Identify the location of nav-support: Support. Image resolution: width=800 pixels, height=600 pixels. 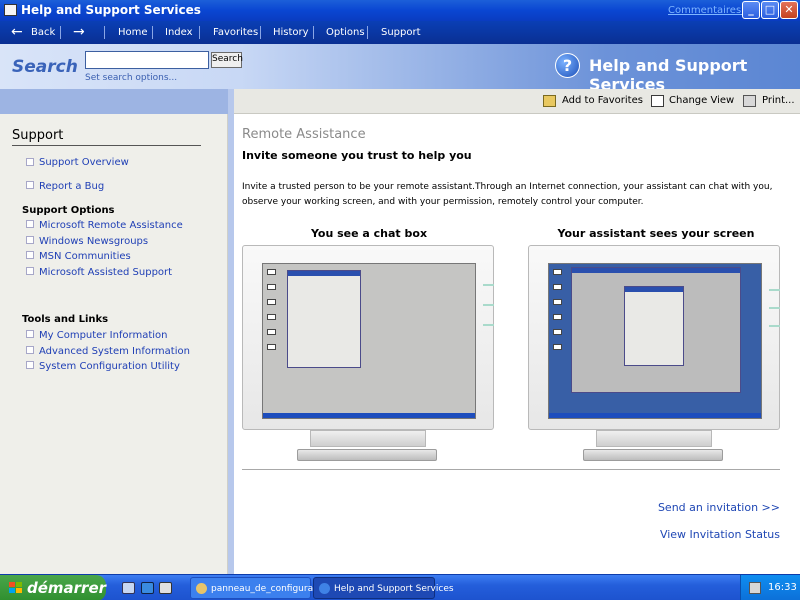
(401, 32).